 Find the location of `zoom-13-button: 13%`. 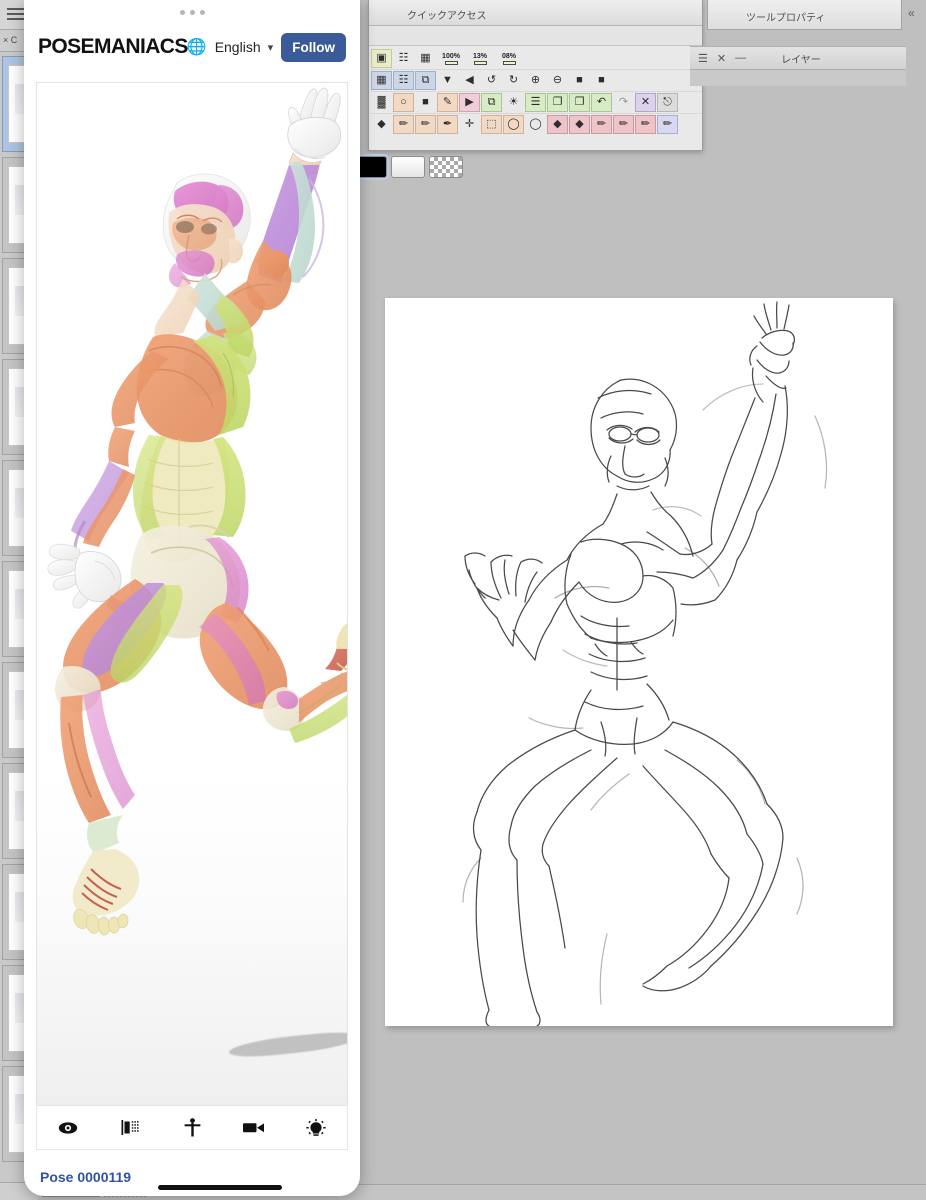

zoom-13-button: 13% is located at coordinates (480, 58).